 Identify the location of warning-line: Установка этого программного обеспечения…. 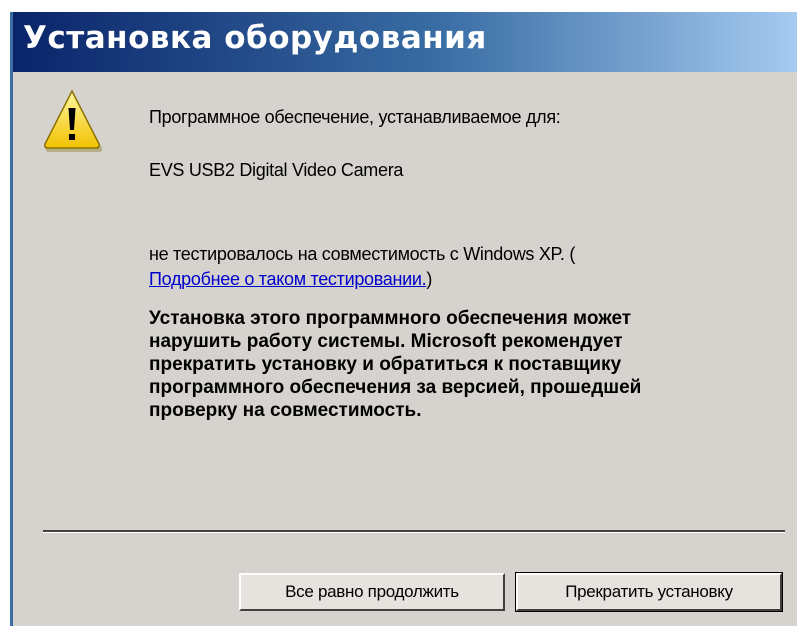
(390, 318).